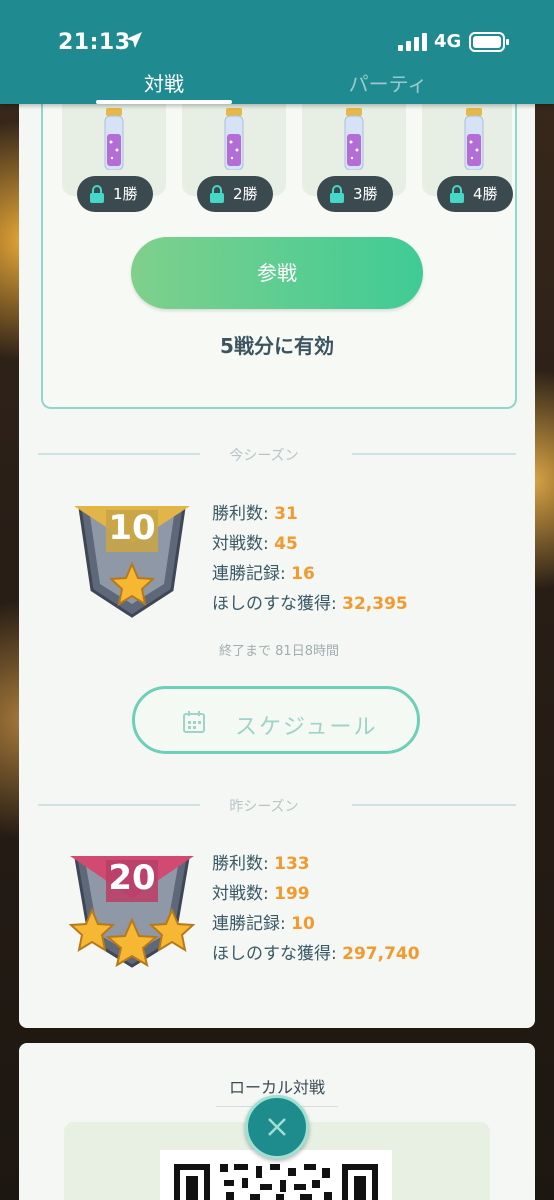 Image resolution: width=554 pixels, height=1200 pixels. I want to click on schedule-button: スケジュール, so click(276, 720).